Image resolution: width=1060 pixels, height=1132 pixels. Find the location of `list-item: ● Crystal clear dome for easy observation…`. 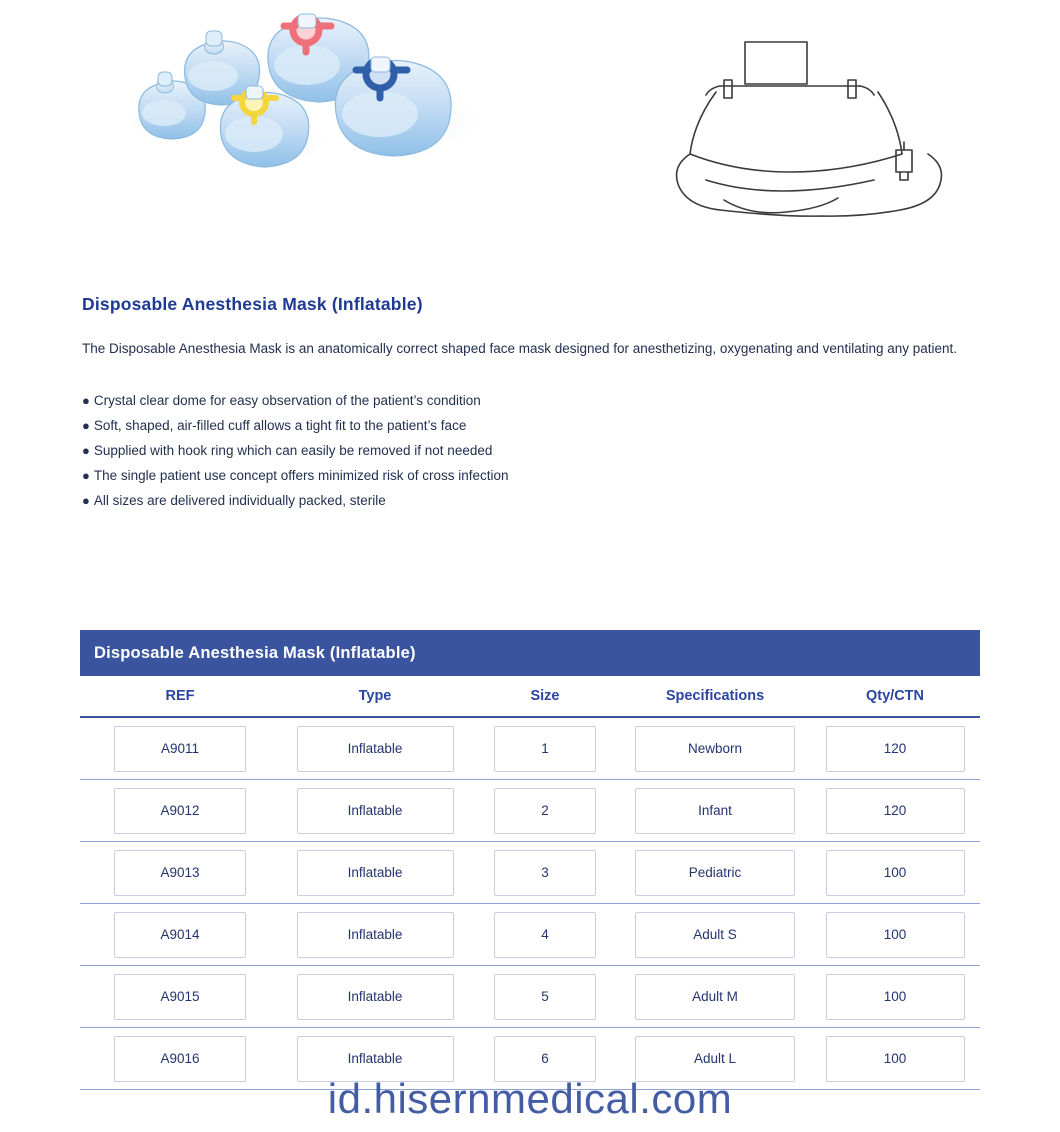

list-item: ● Crystal clear dome for easy observation… is located at coordinates (527, 400).